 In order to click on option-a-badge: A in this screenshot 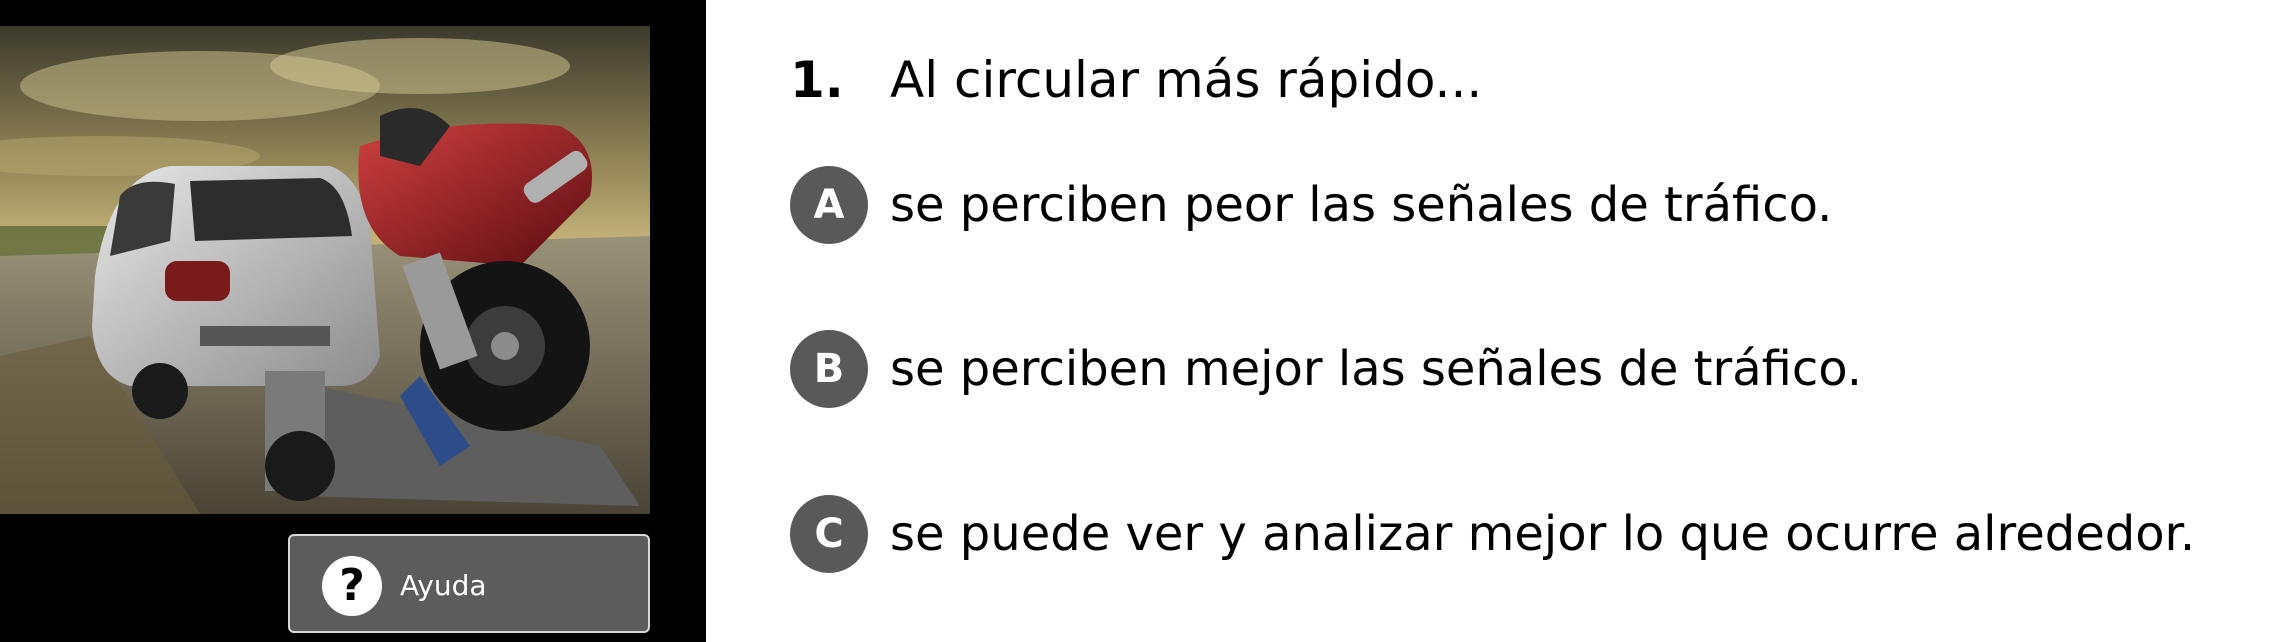, I will do `click(829, 205)`.